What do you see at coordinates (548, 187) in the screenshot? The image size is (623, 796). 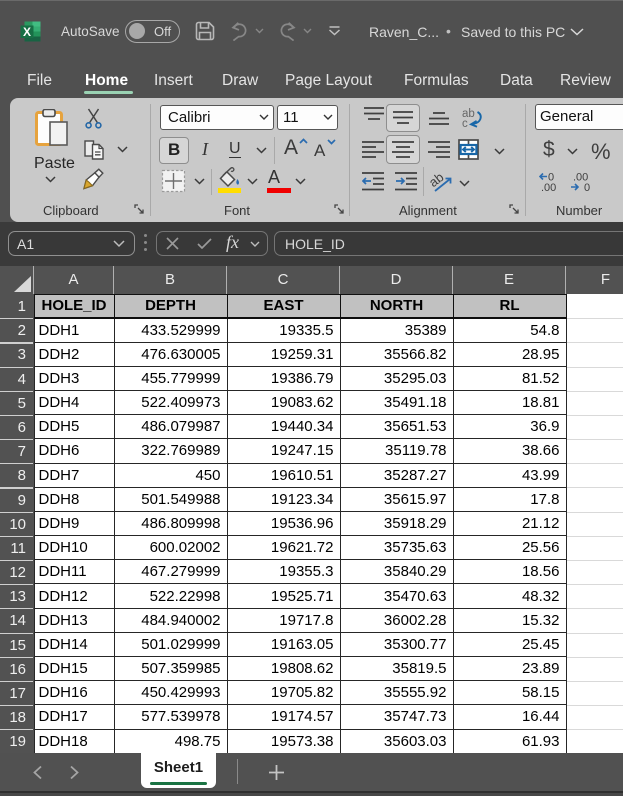 I see `svg-text: .00` at bounding box center [548, 187].